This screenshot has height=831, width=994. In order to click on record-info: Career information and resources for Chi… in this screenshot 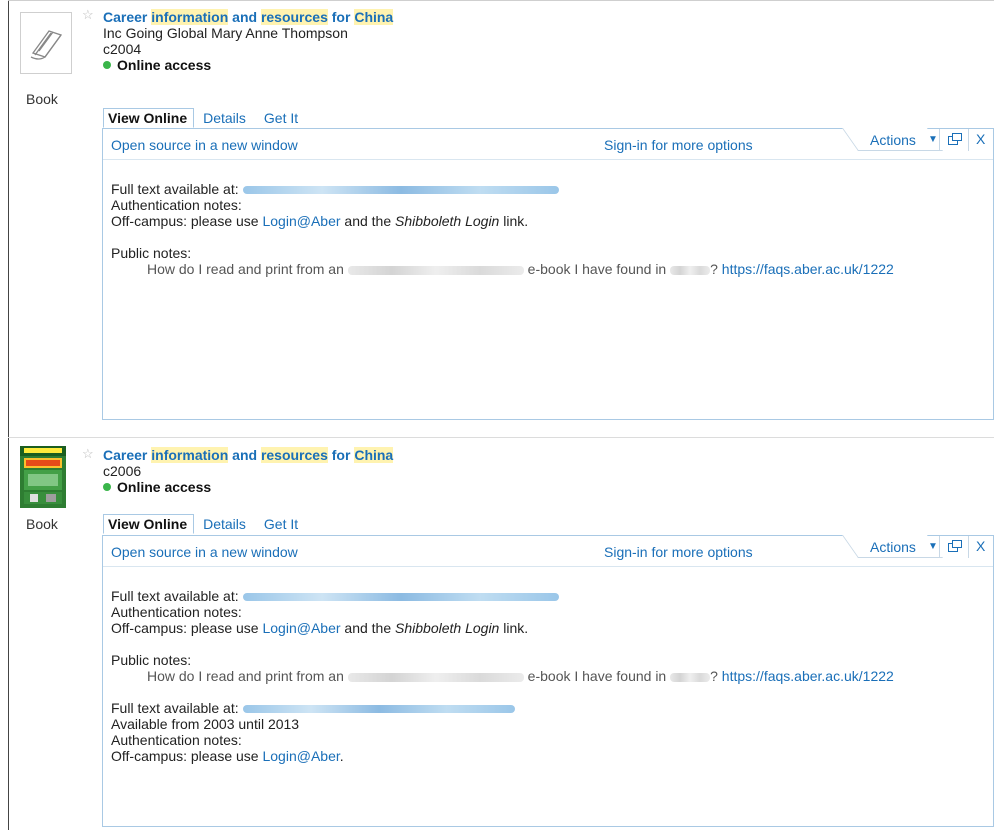, I will do `click(248, 471)`.